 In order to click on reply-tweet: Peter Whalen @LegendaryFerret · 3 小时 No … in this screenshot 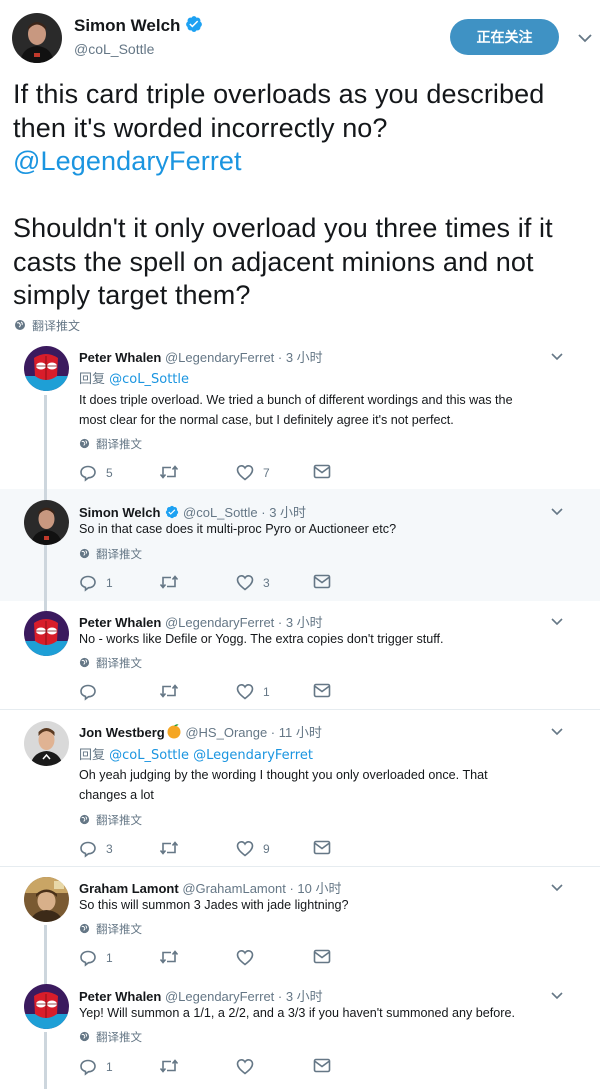, I will do `click(300, 654)`.